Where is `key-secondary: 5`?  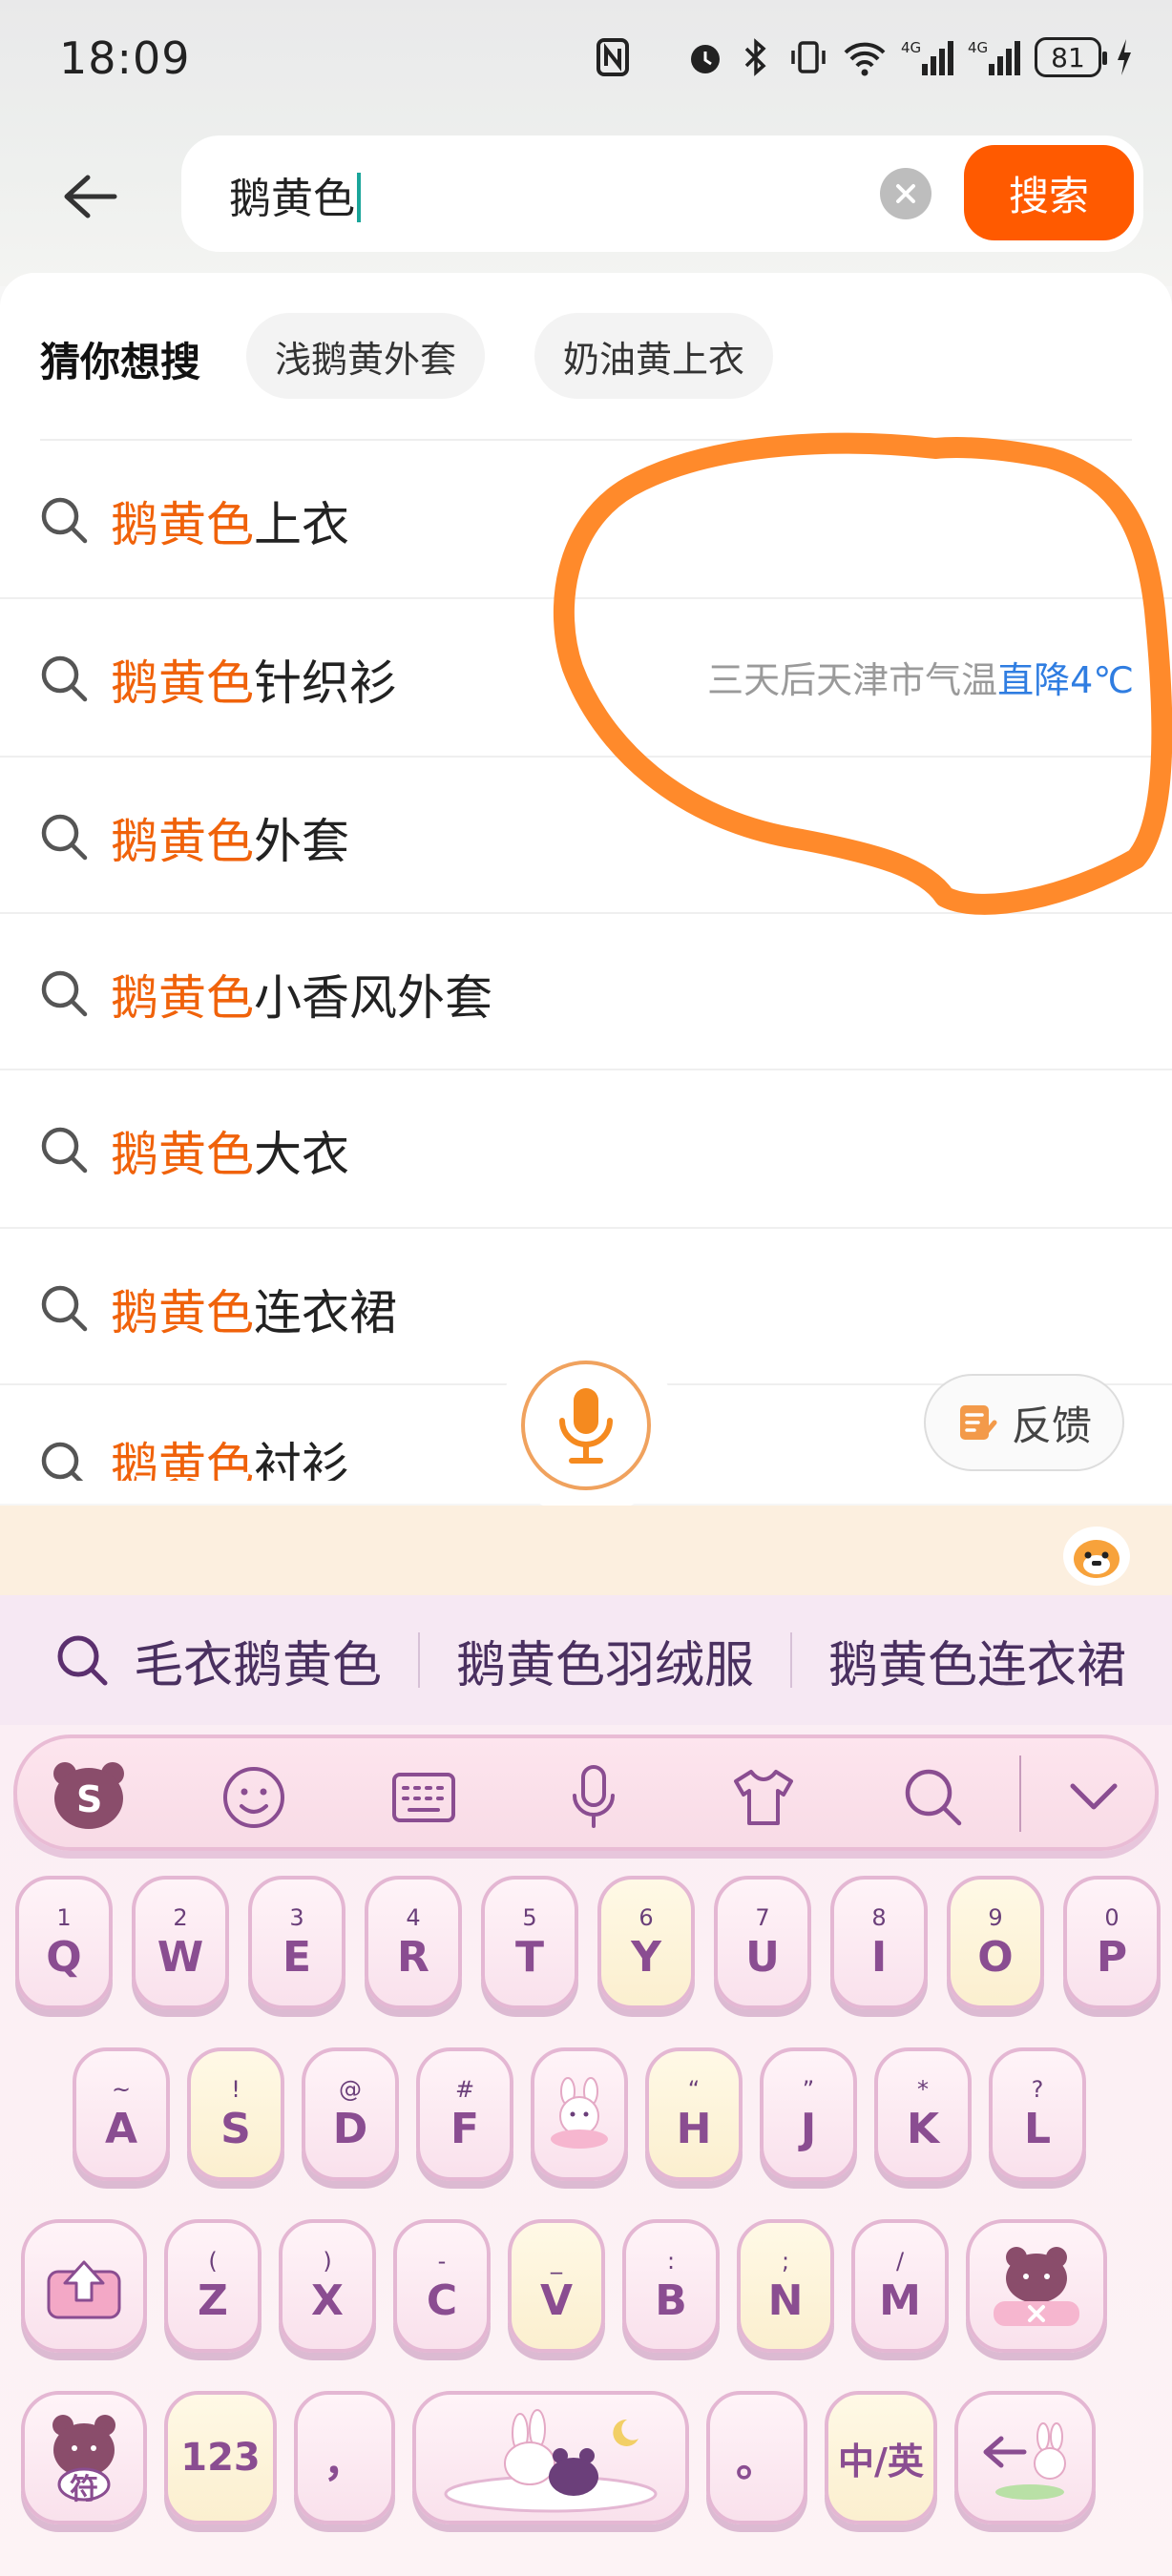 key-secondary: 5 is located at coordinates (529, 1917).